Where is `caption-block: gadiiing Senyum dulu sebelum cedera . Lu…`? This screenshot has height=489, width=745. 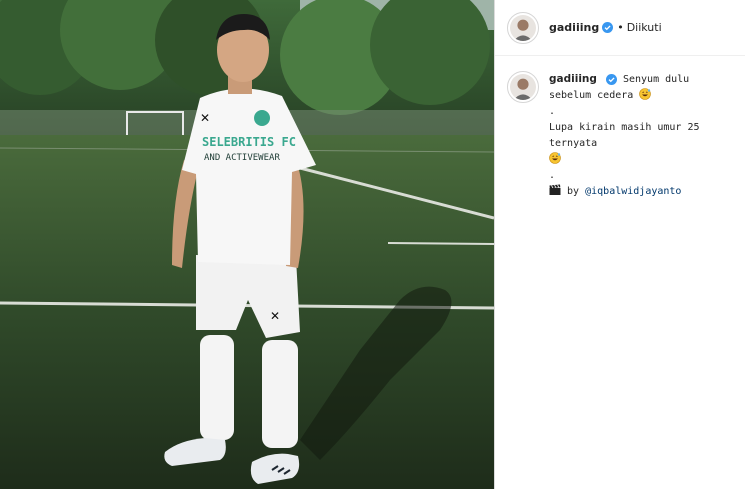
caption-block: gadiiing Senyum dulu sebelum cedera . Lu… is located at coordinates (620, 128).